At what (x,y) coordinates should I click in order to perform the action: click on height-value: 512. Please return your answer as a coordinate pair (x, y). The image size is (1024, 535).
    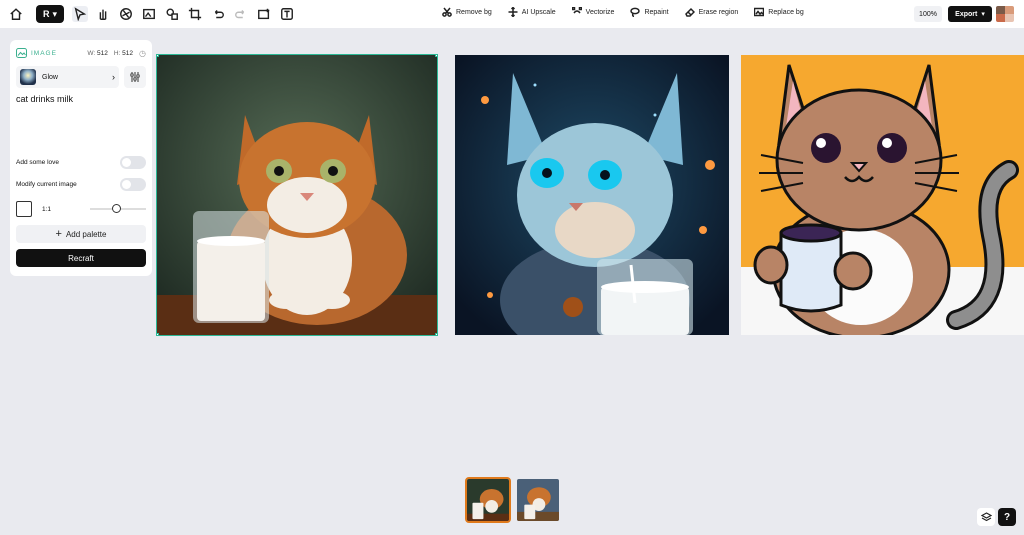
    Looking at the image, I should click on (128, 53).